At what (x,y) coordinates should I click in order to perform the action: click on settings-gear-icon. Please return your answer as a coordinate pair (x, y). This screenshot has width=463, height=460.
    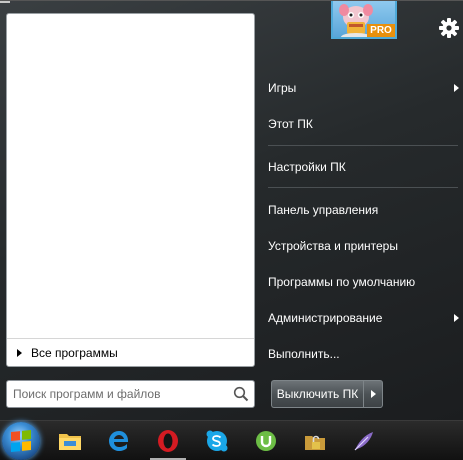
    Looking at the image, I should click on (449, 28).